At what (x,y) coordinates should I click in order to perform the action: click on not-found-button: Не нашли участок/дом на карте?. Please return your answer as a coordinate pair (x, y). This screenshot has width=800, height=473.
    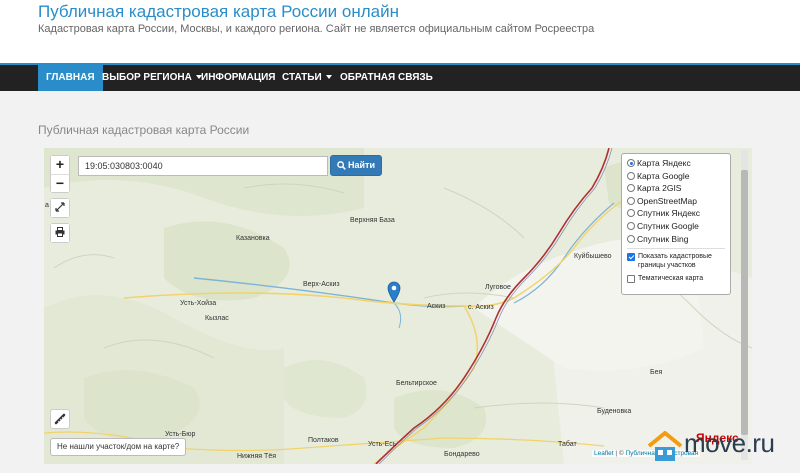
    Looking at the image, I should click on (118, 447).